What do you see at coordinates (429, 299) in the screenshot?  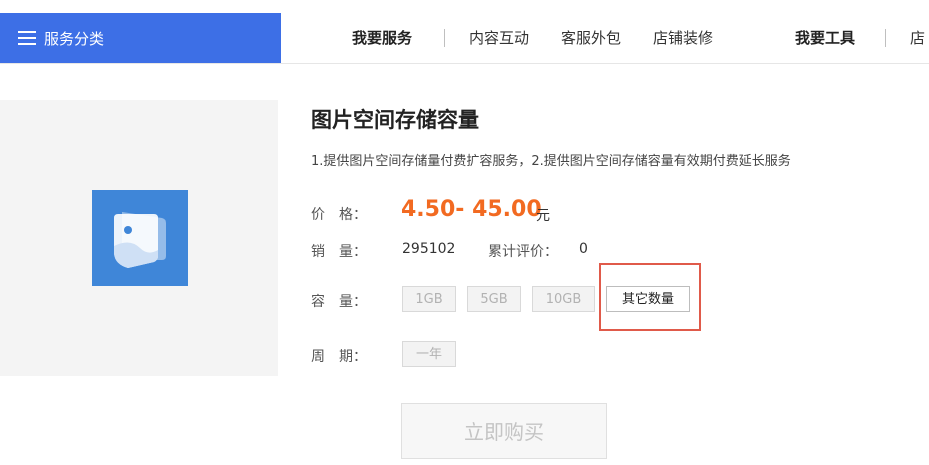 I see `capacity-option-1gb: 1GB` at bounding box center [429, 299].